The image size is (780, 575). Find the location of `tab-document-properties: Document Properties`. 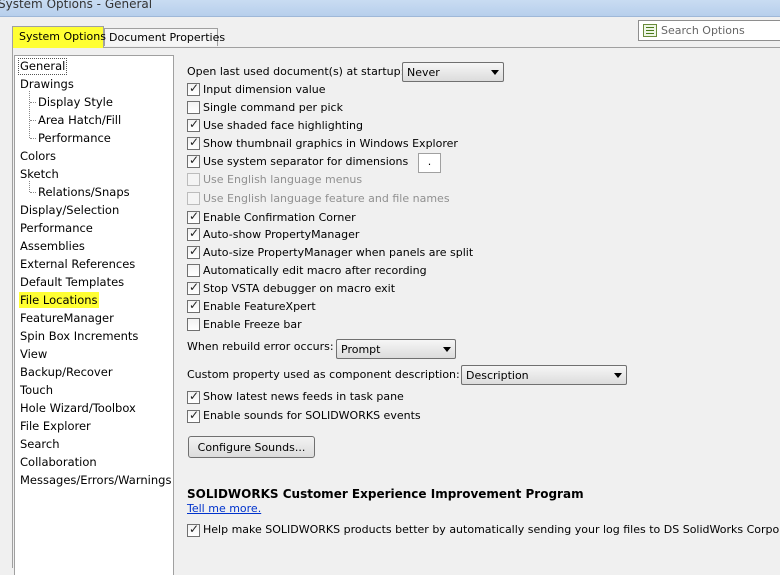

tab-document-properties: Document Properties is located at coordinates (164, 37).